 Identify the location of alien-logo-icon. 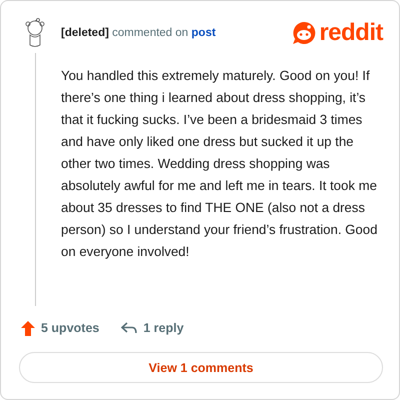
(304, 33).